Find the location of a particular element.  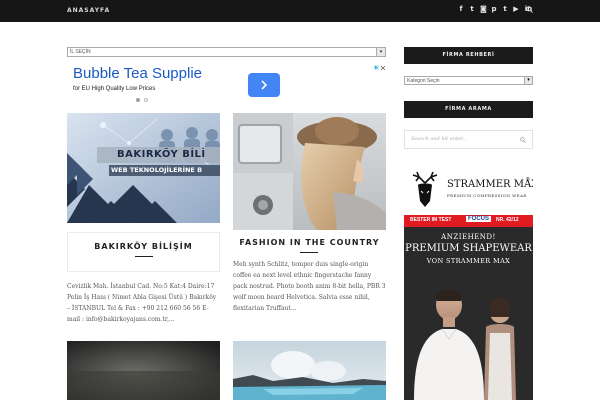

ad-strip-left: BESTER IM TEST is located at coordinates (431, 220).